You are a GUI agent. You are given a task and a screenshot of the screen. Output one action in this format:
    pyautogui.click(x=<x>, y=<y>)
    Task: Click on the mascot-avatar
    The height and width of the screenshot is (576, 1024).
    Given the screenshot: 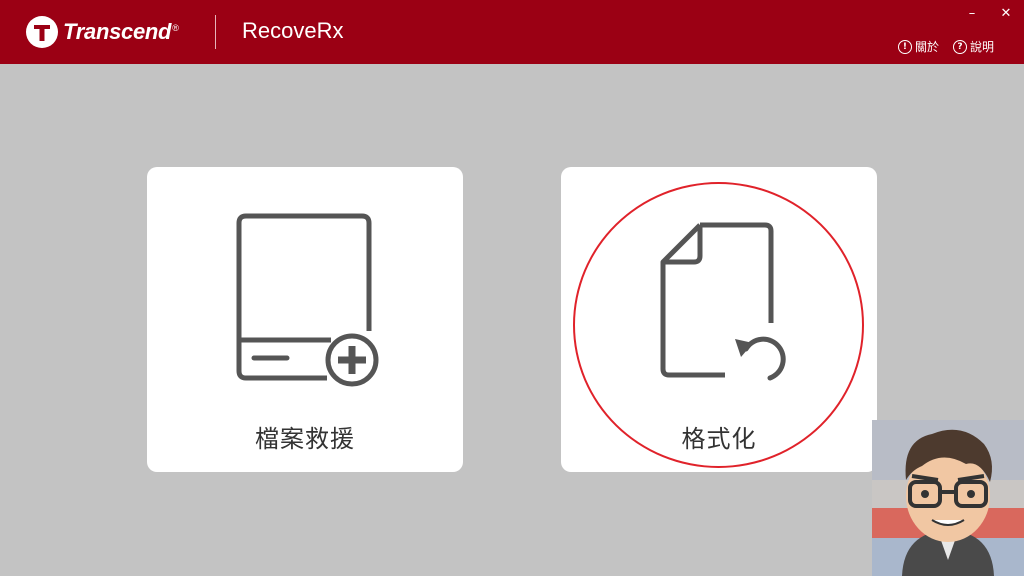 What is the action you would take?
    pyautogui.click(x=948, y=498)
    